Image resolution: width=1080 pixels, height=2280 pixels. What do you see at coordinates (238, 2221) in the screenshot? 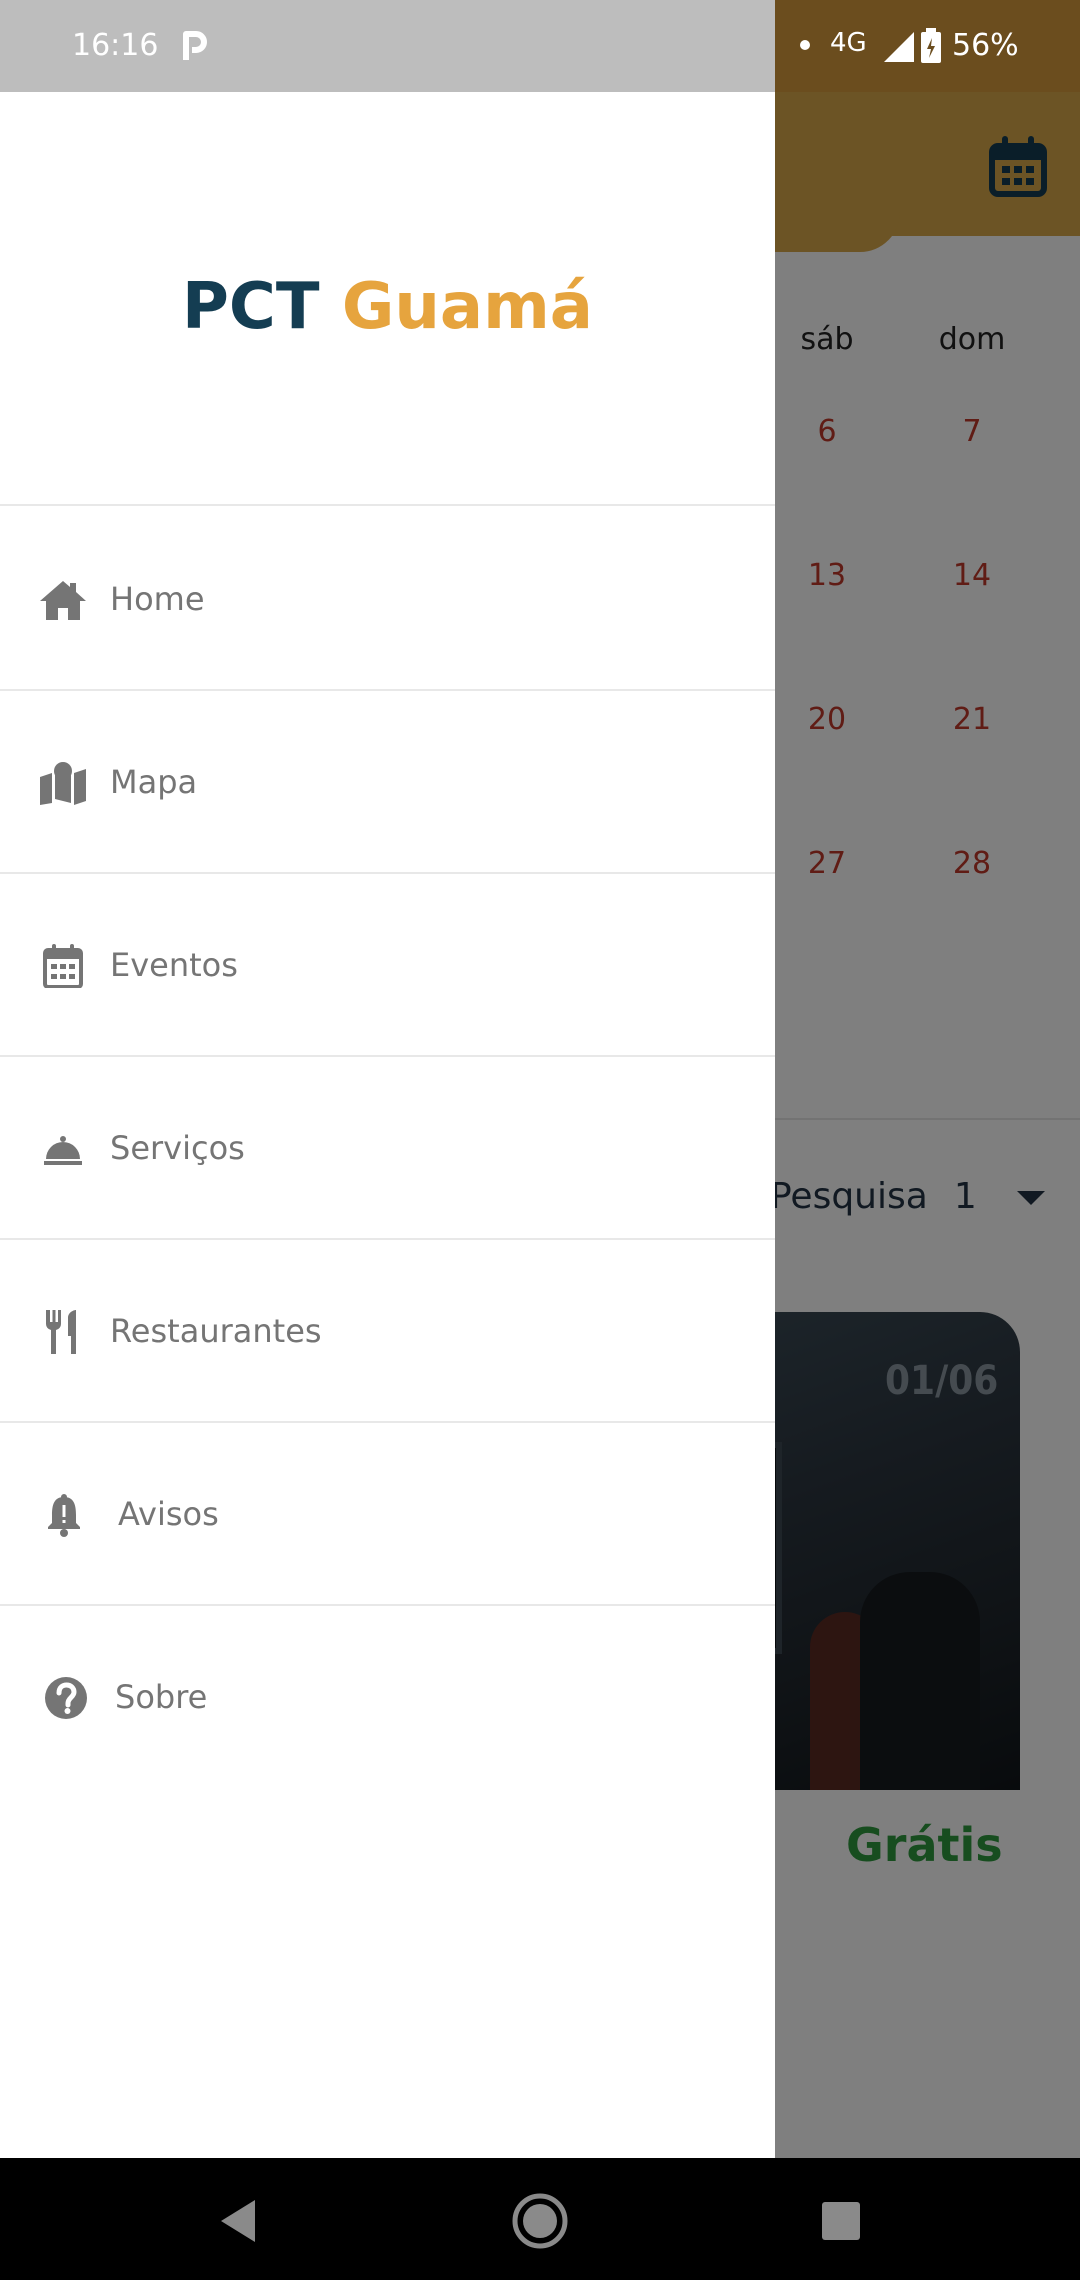
I see `back-icon` at bounding box center [238, 2221].